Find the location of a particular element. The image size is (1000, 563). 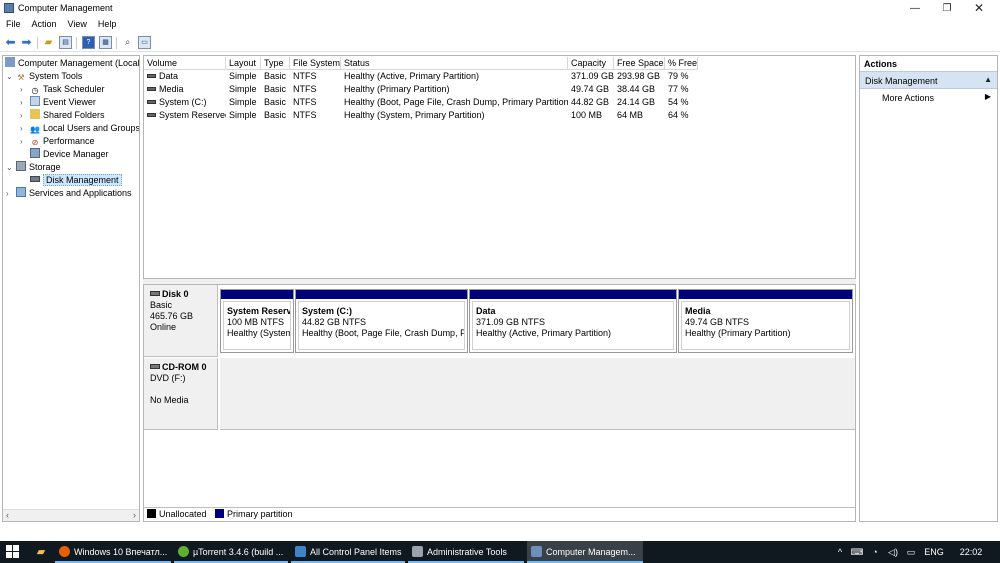

table-row-system-reserved: System Reserved is located at coordinates (185, 115).